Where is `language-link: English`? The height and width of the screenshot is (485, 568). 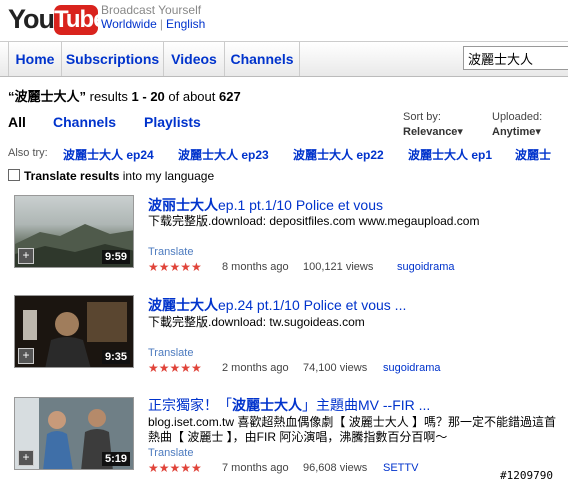
language-link: English is located at coordinates (185, 24).